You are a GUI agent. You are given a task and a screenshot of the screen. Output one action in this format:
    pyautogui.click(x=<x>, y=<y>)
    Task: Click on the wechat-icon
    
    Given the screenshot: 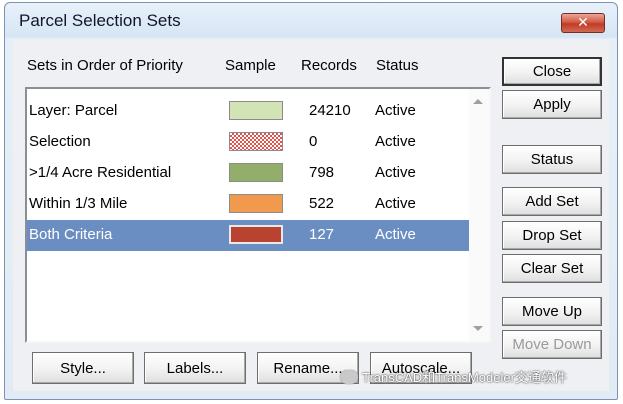 What is the action you would take?
    pyautogui.click(x=349, y=376)
    